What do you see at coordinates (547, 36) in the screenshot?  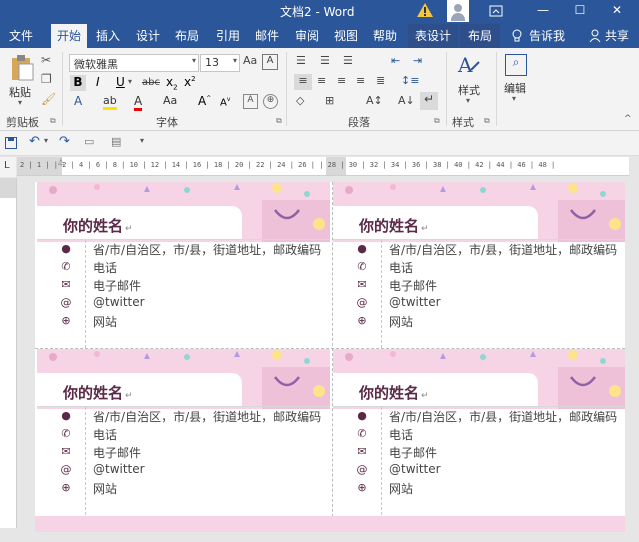 I see `tell-me-box: 告诉我` at bounding box center [547, 36].